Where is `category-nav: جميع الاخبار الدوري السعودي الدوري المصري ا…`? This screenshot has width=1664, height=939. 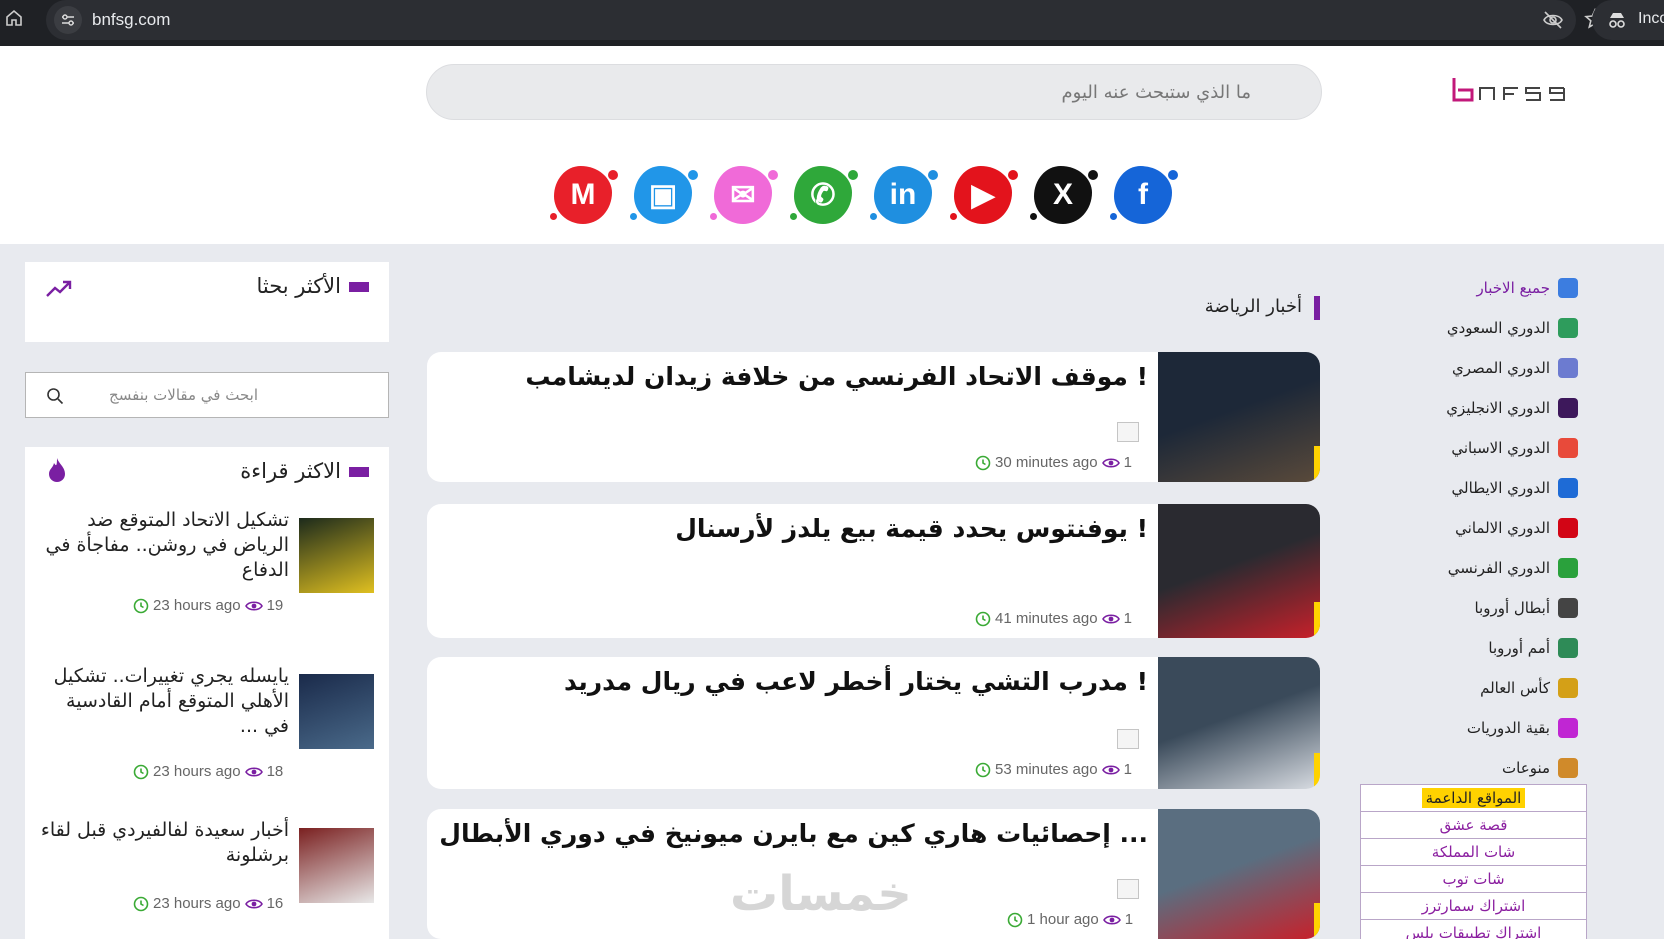
category-nav: جميع الاخبار الدوري السعودي الدوري المصري ا… is located at coordinates (1490, 528).